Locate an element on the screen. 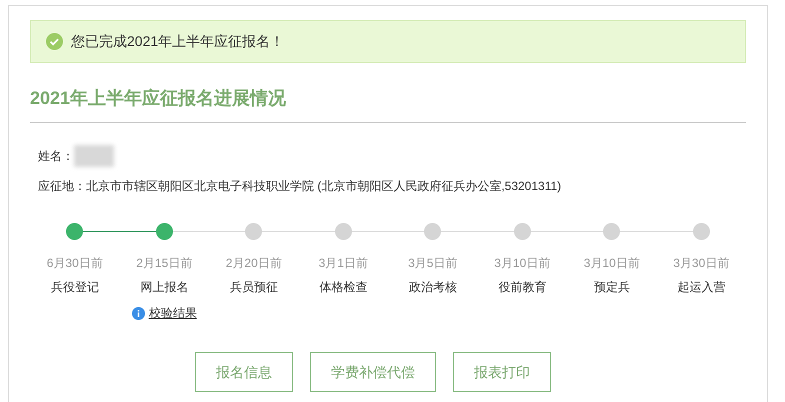 This screenshot has width=785, height=402. info-value: 北京市市辖区朝阳区北京电子科技职业学院 (北京市朝阳区人民政府征兵办公室,53201311) is located at coordinates (324, 186).